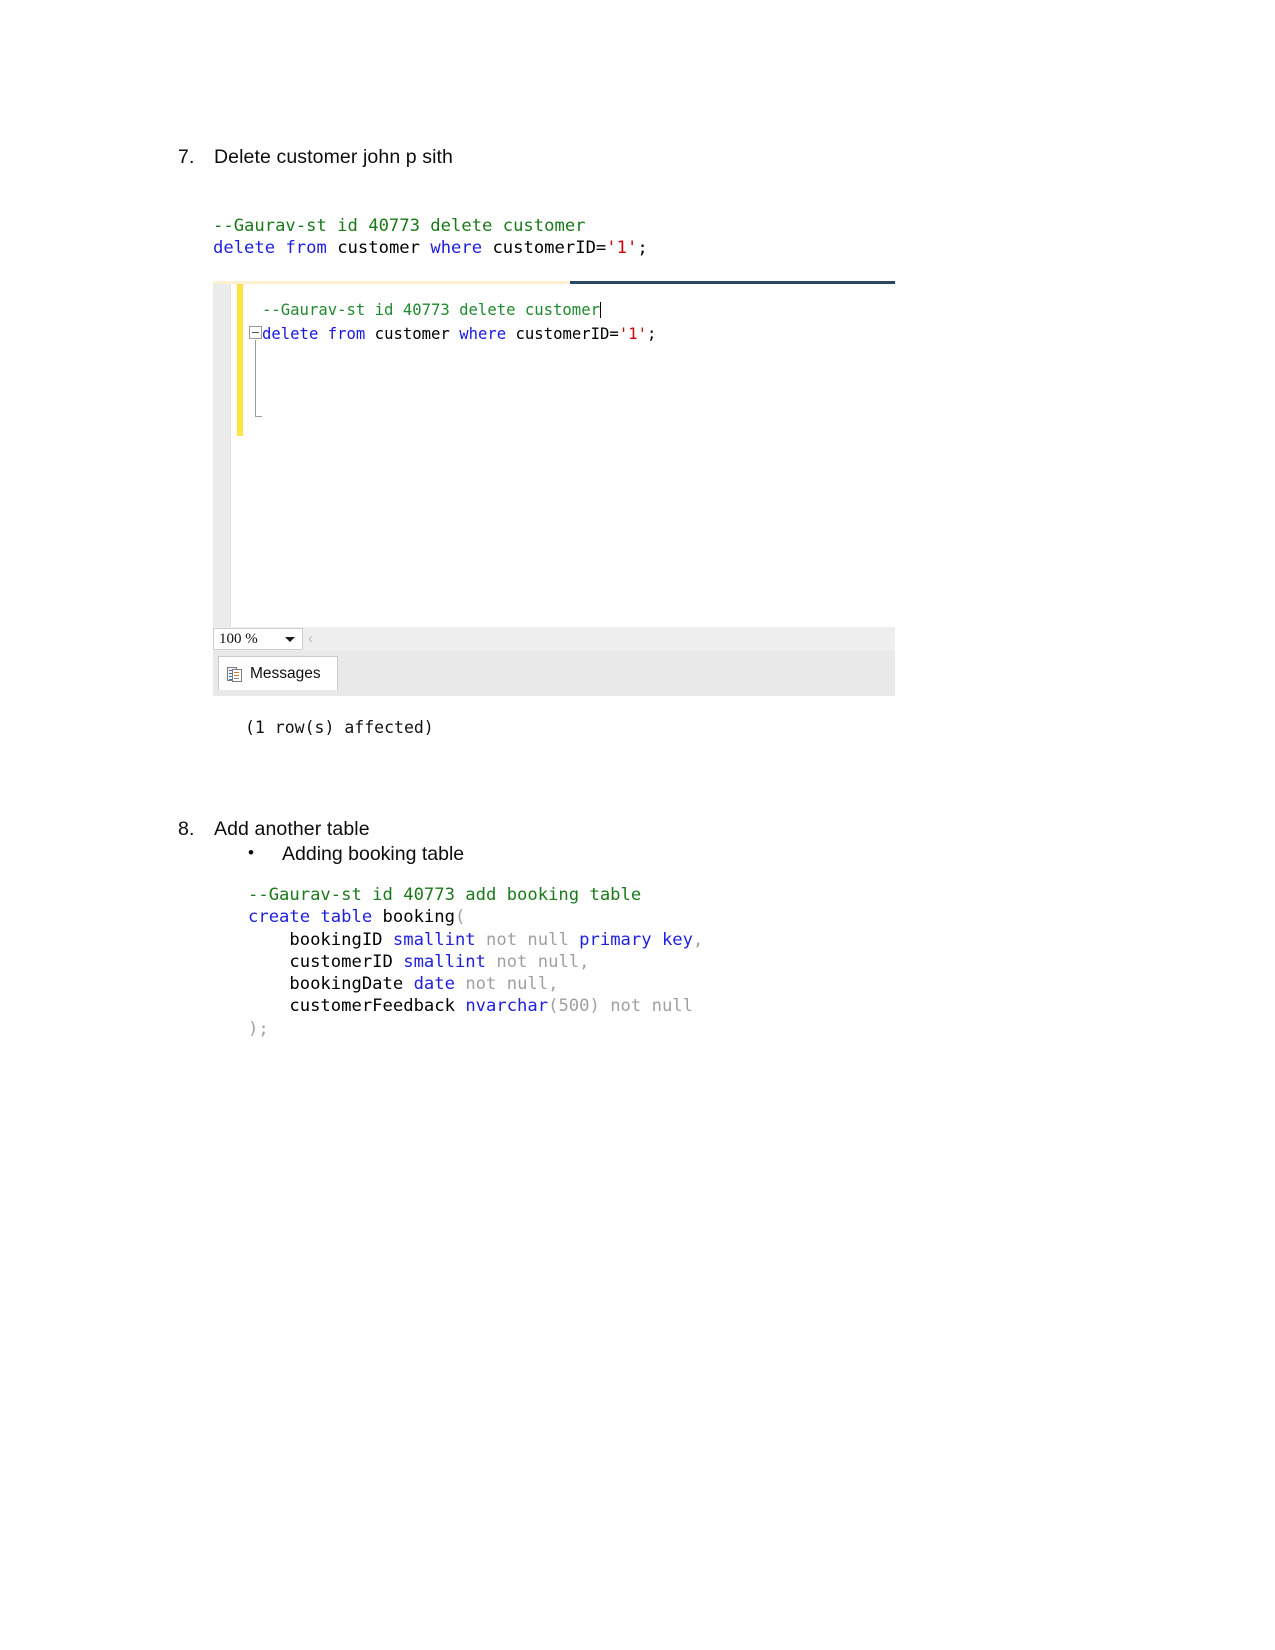 This screenshot has width=1275, height=1650. I want to click on list-item-label: Delete customer john p sith, so click(333, 157).